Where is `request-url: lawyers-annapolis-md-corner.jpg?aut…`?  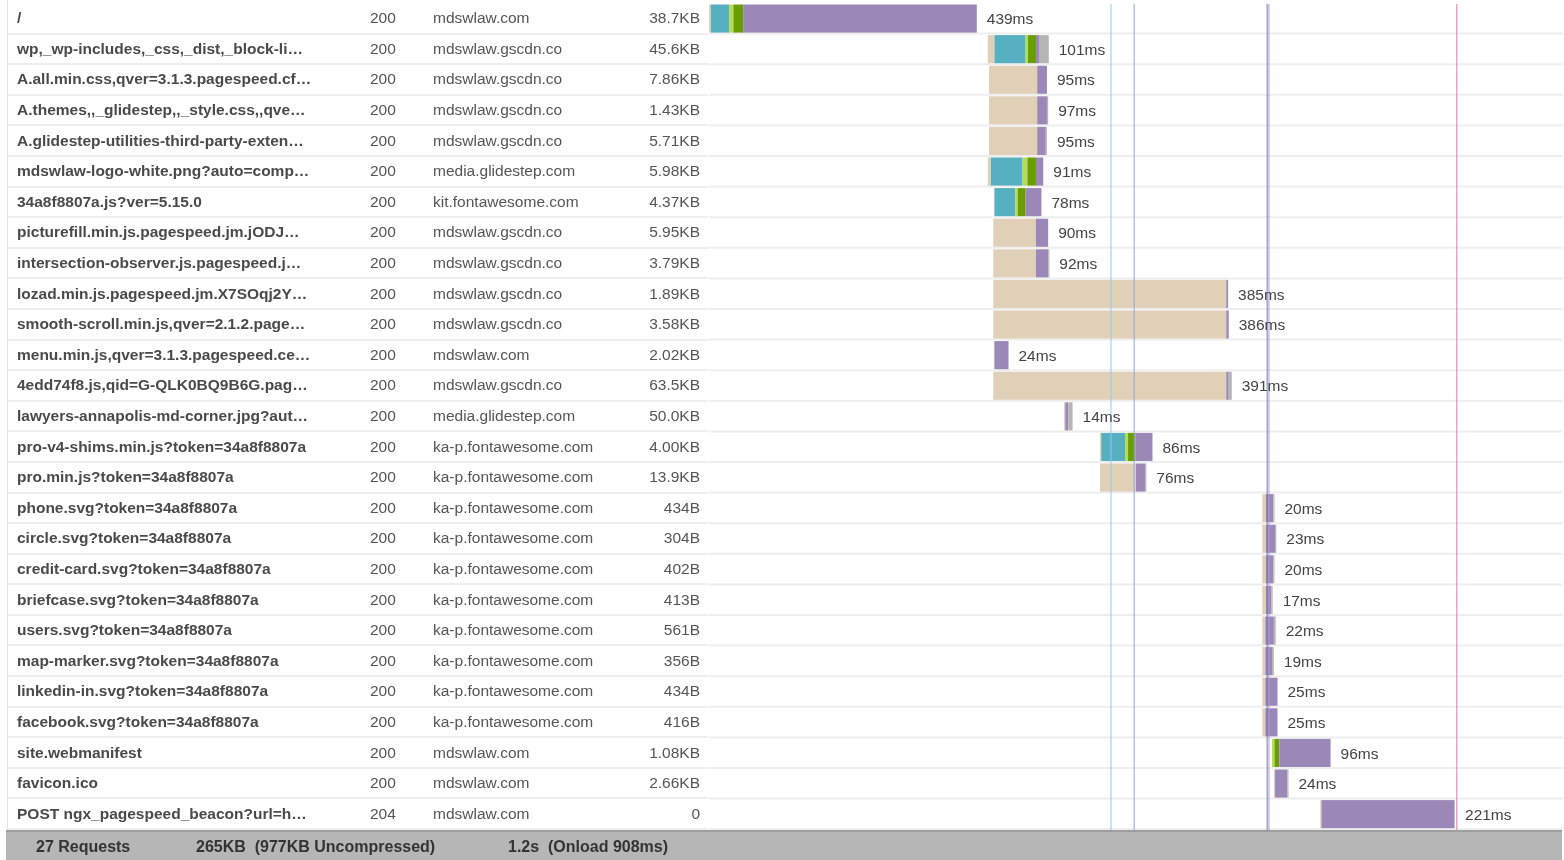 request-url: lawyers-annapolis-md-corner.jpg?aut… is located at coordinates (163, 416).